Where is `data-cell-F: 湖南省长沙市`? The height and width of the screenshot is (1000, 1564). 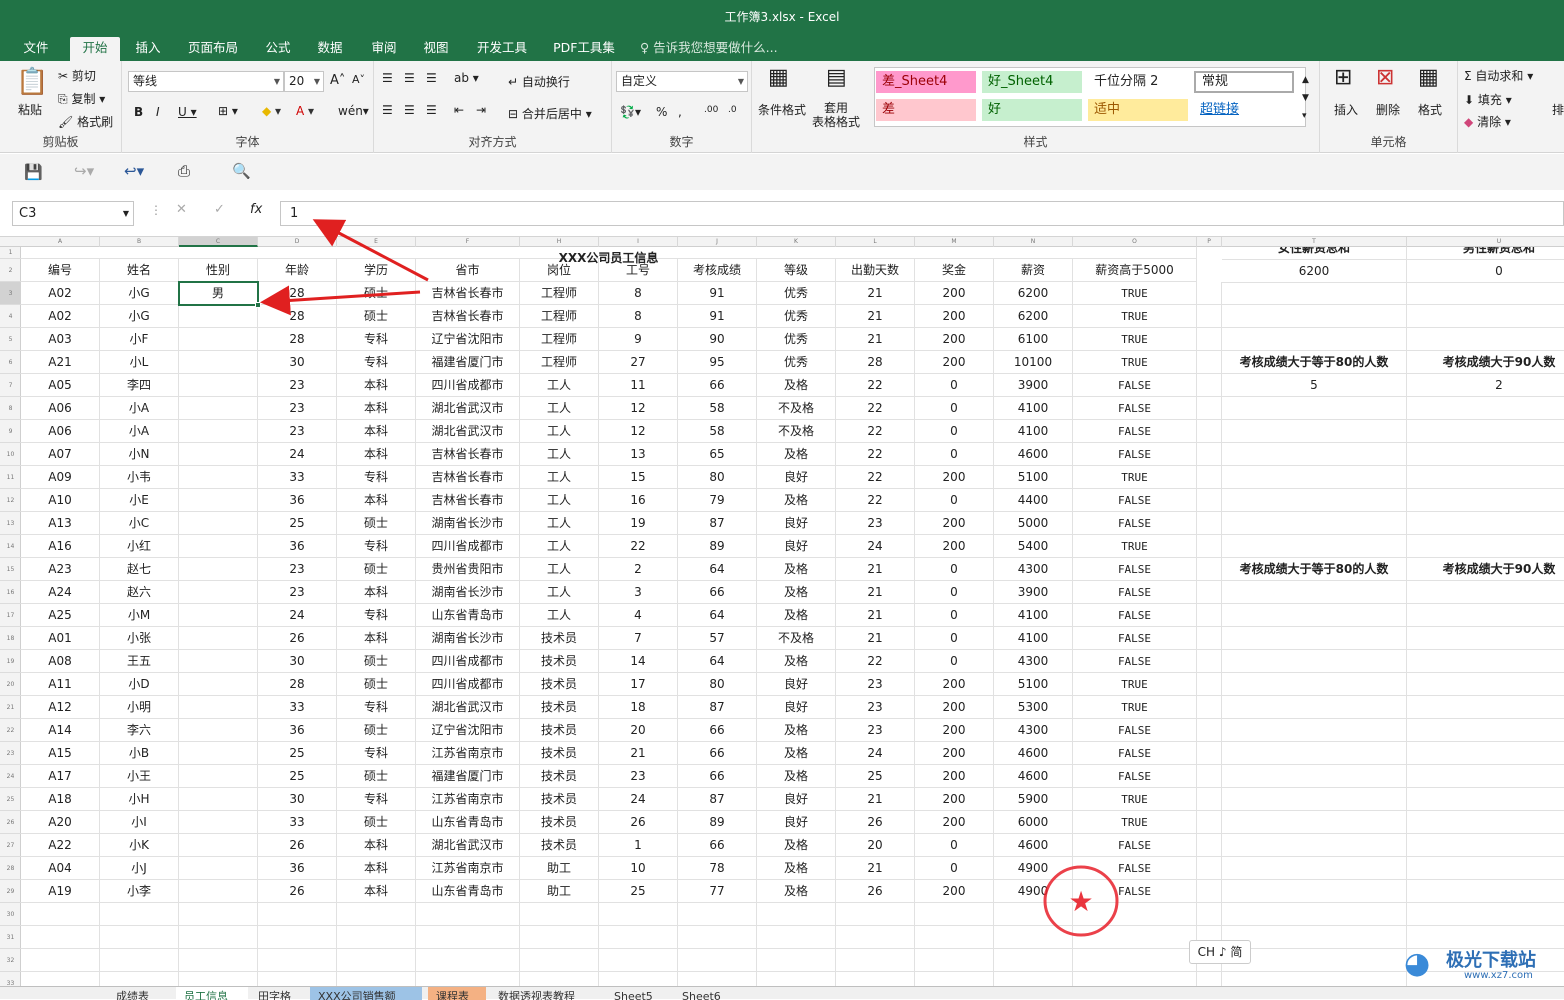
data-cell-F: 湖南省长沙市 is located at coordinates (468, 638).